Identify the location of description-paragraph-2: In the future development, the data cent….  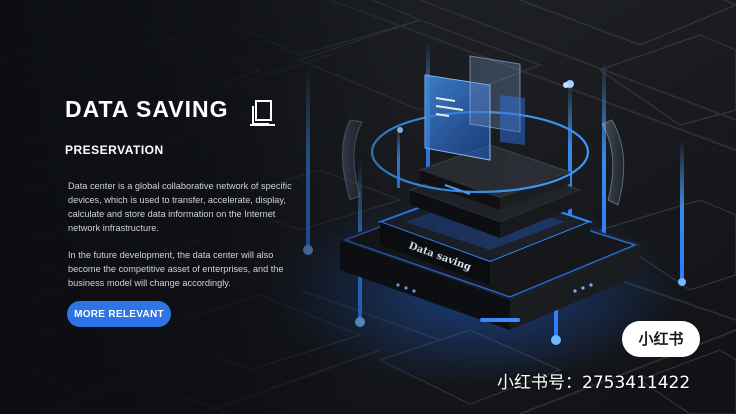
(176, 269).